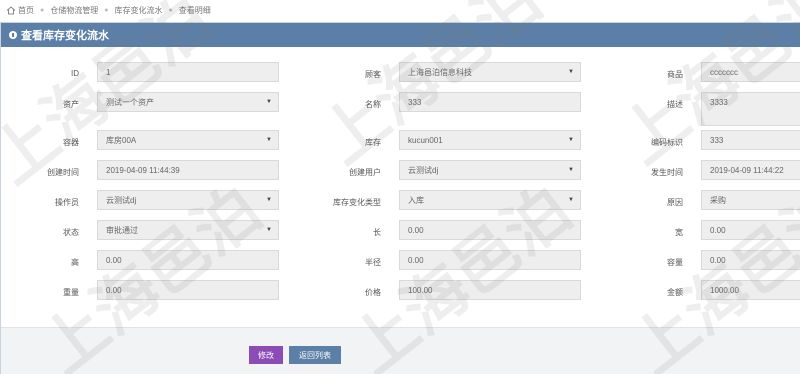 This screenshot has height=374, width=800. Describe the element at coordinates (750, 140) in the screenshot. I see `code-field: 333` at that location.